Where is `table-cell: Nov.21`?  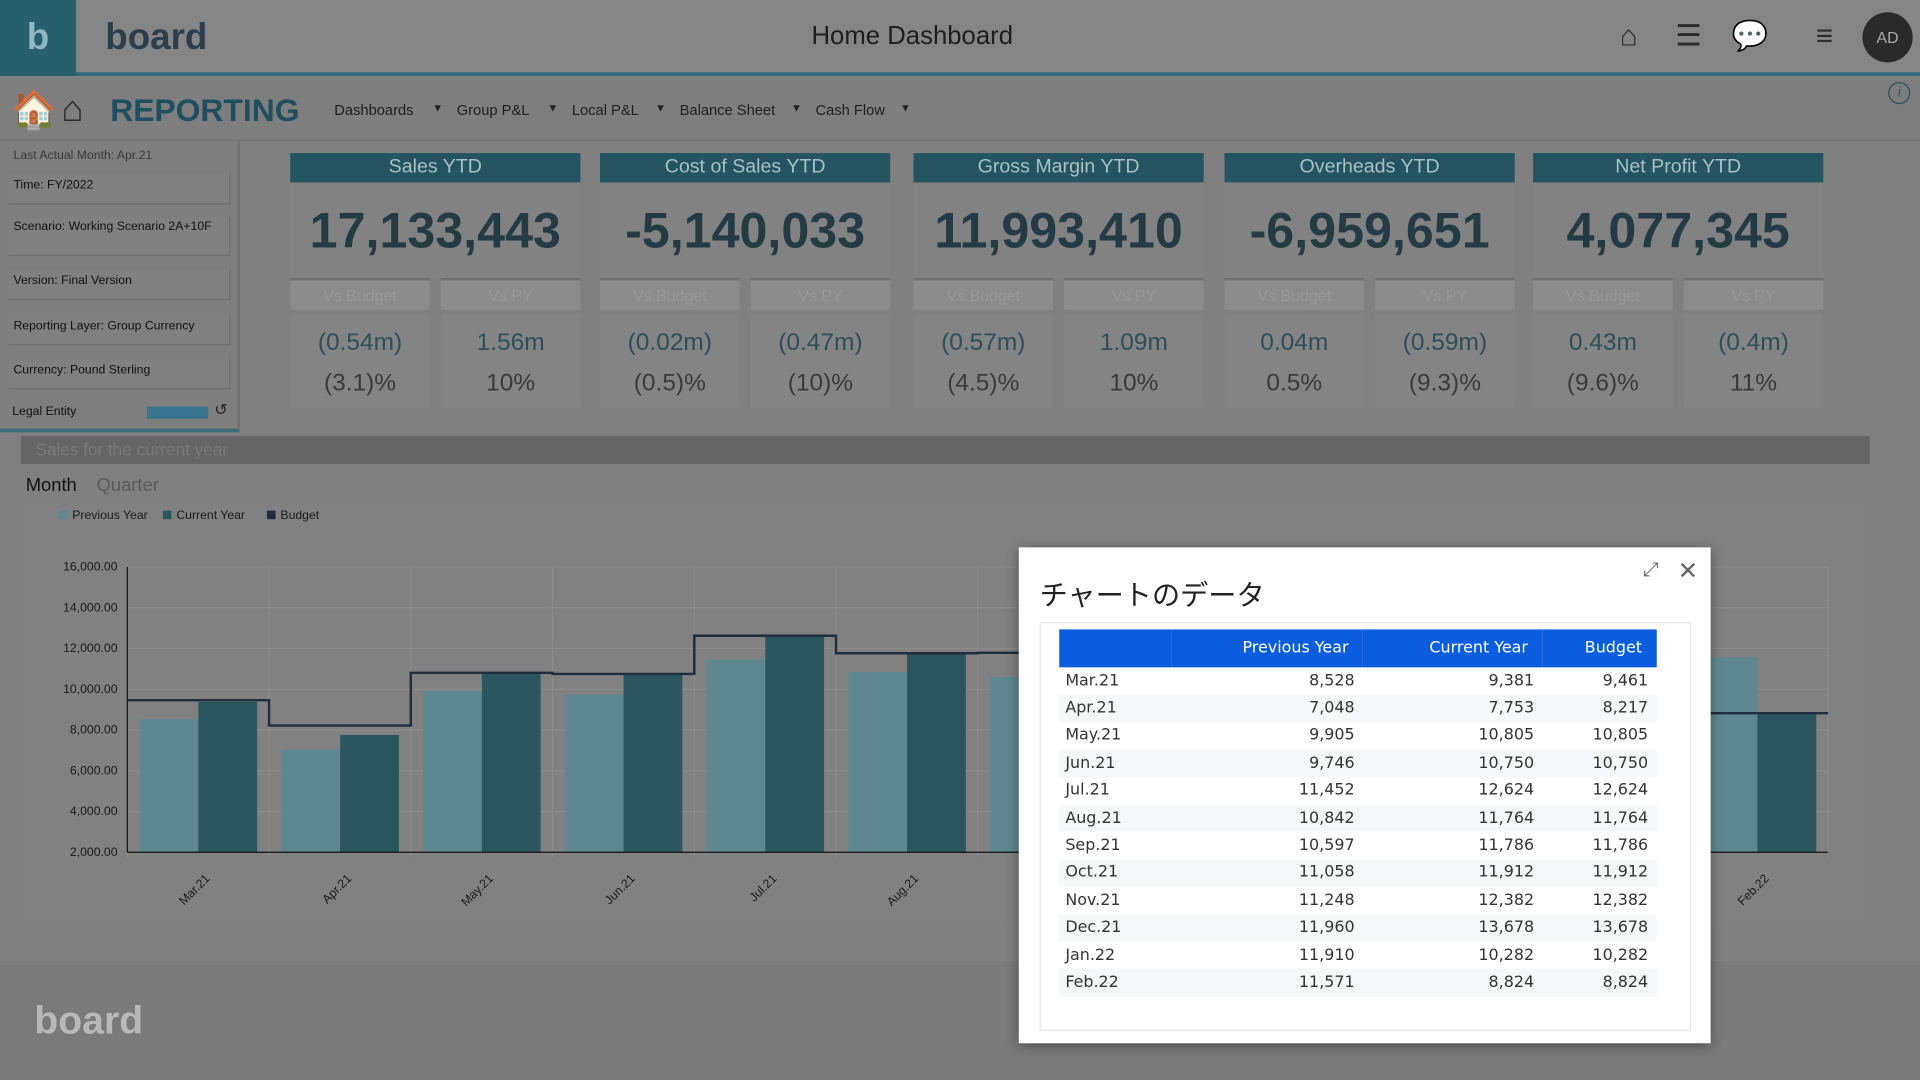
table-cell: Nov.21 is located at coordinates (1093, 900).